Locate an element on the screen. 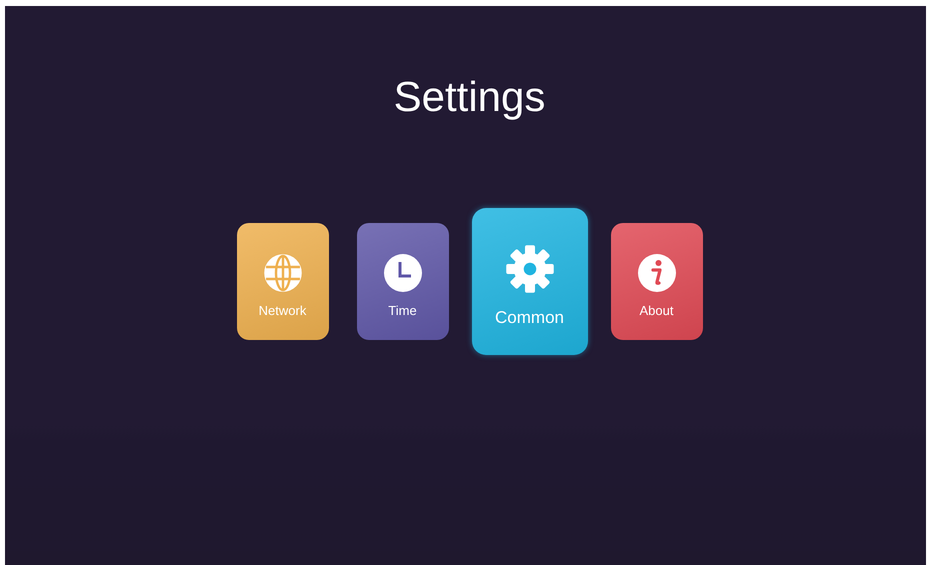 The width and height of the screenshot is (928, 565). clock-icon is located at coordinates (402, 273).